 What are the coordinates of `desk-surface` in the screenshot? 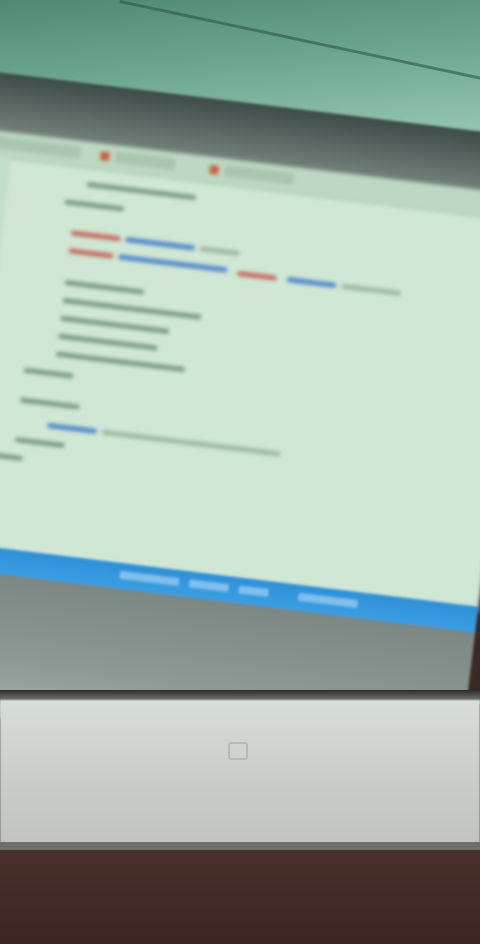 It's located at (240, 897).